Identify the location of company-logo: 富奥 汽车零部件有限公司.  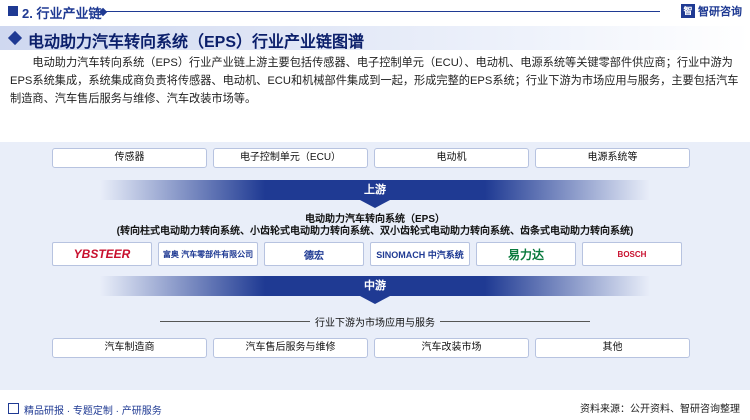
(208, 254).